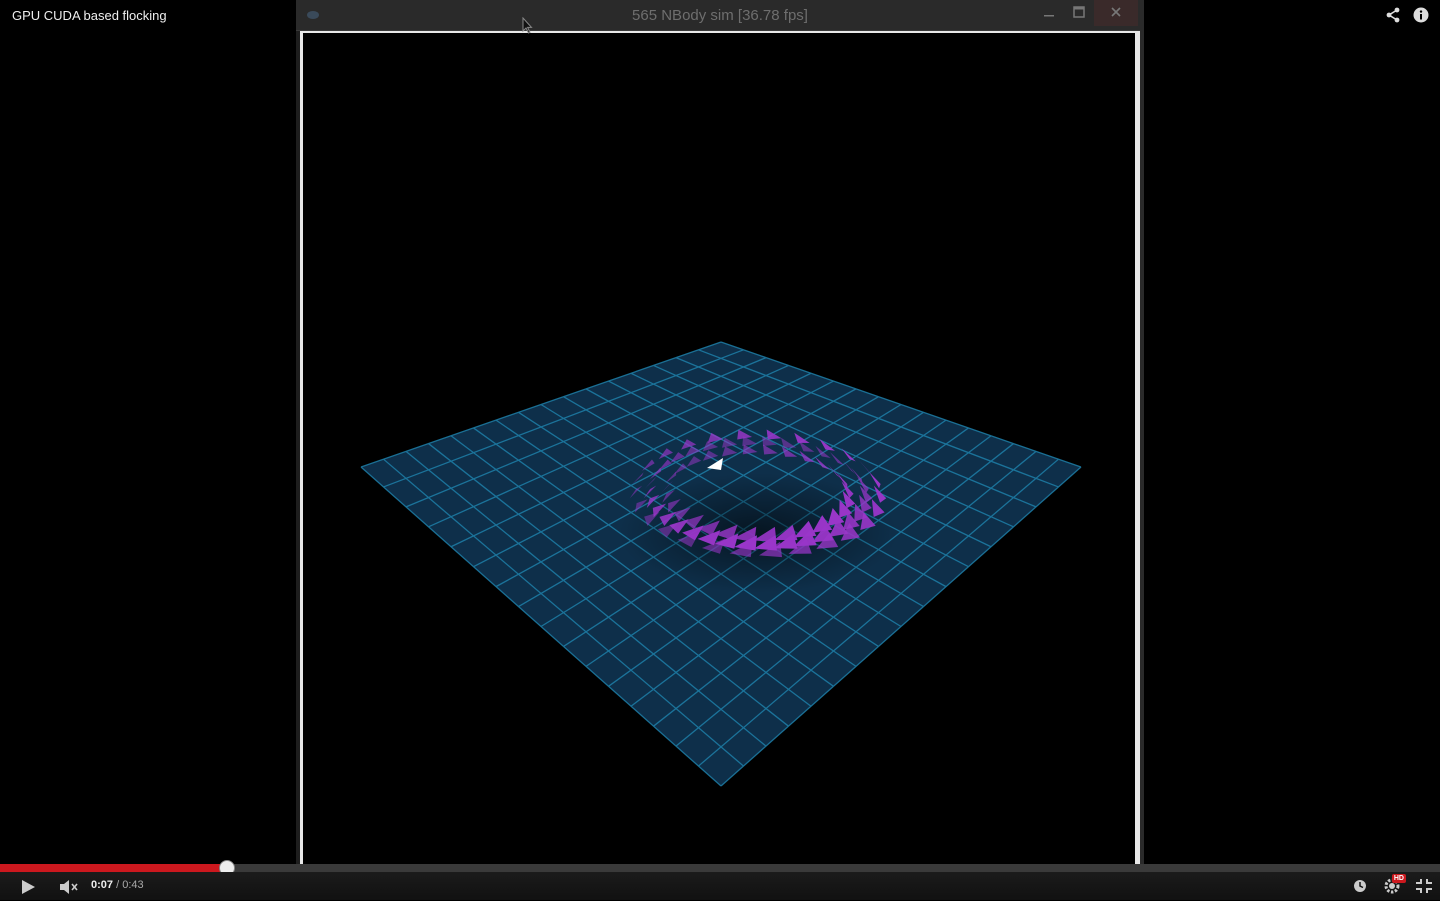  I want to click on close-icon, so click(1116, 13).